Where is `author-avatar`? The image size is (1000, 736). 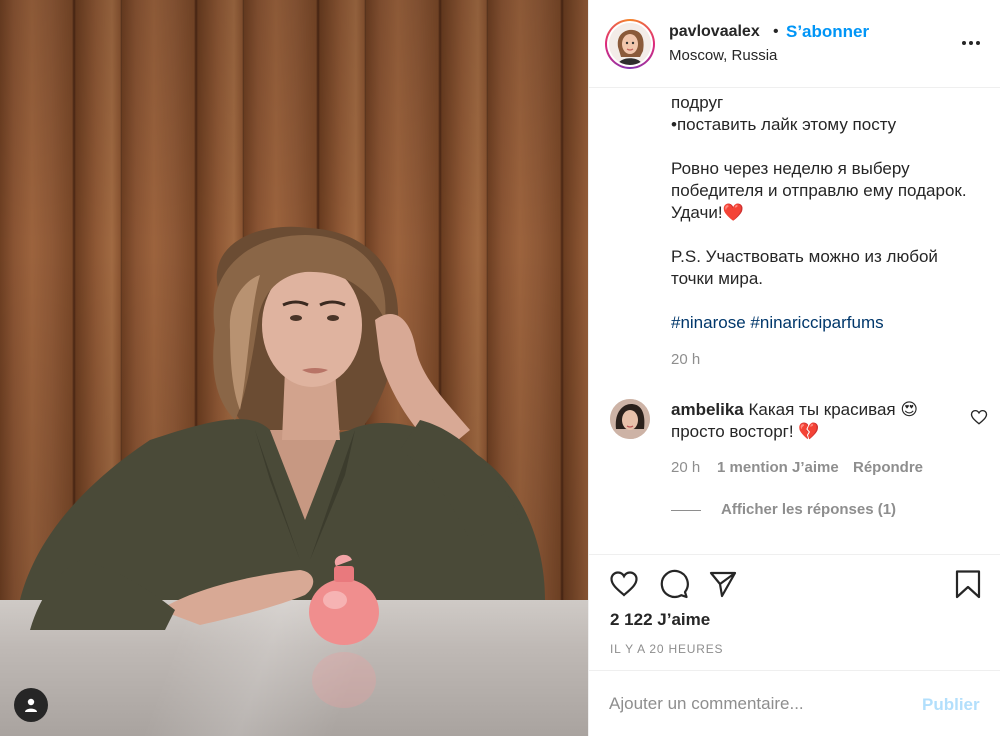
author-avatar is located at coordinates (630, 44).